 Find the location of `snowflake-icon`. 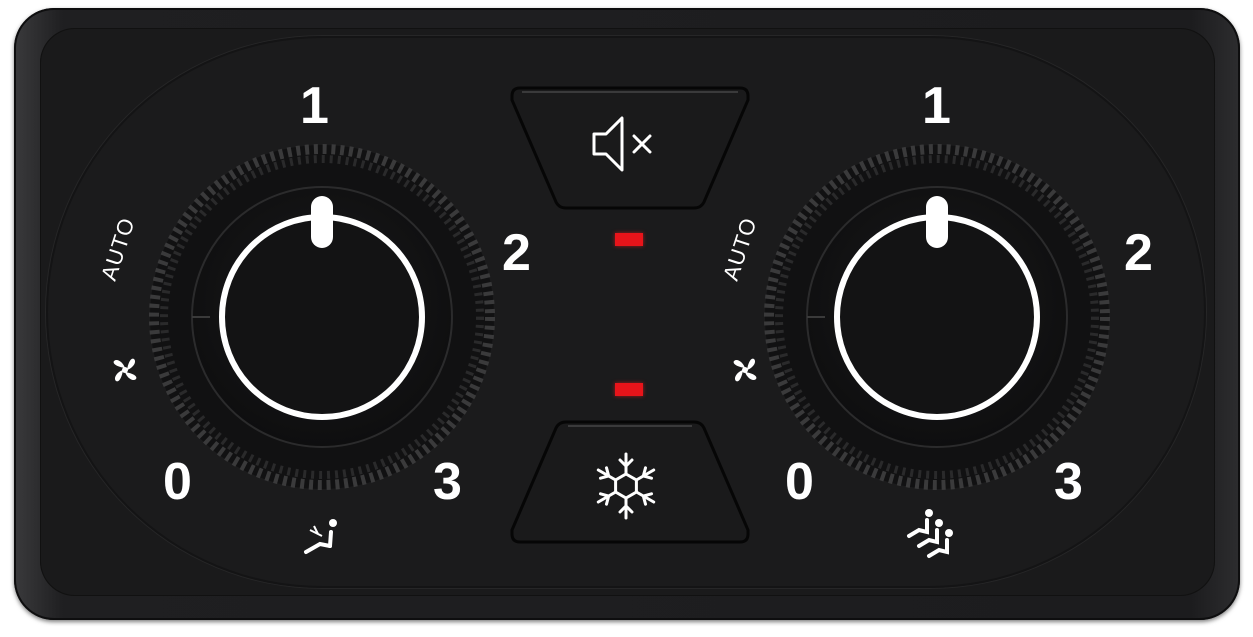

snowflake-icon is located at coordinates (626, 488).